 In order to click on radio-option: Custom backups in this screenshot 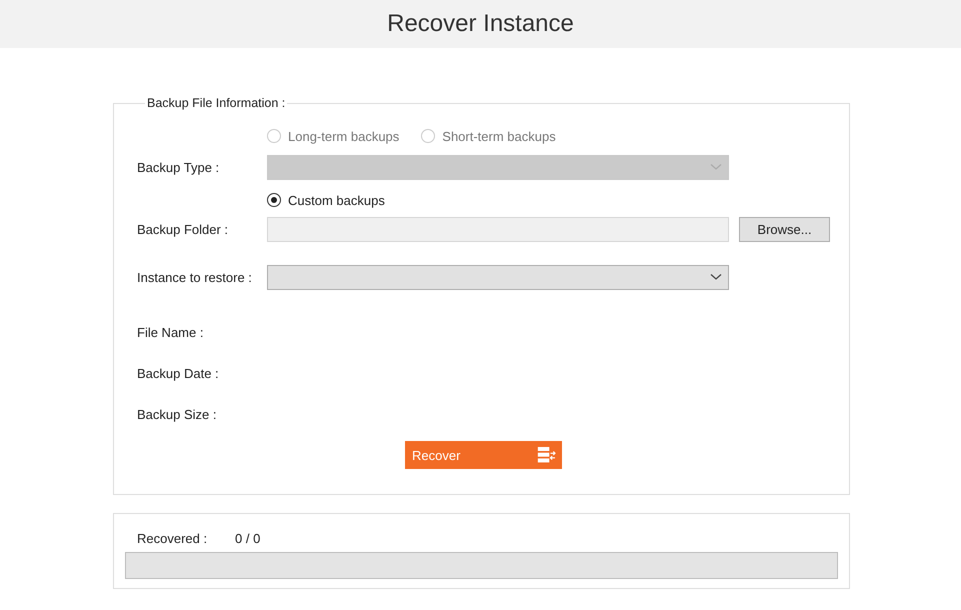, I will do `click(326, 200)`.